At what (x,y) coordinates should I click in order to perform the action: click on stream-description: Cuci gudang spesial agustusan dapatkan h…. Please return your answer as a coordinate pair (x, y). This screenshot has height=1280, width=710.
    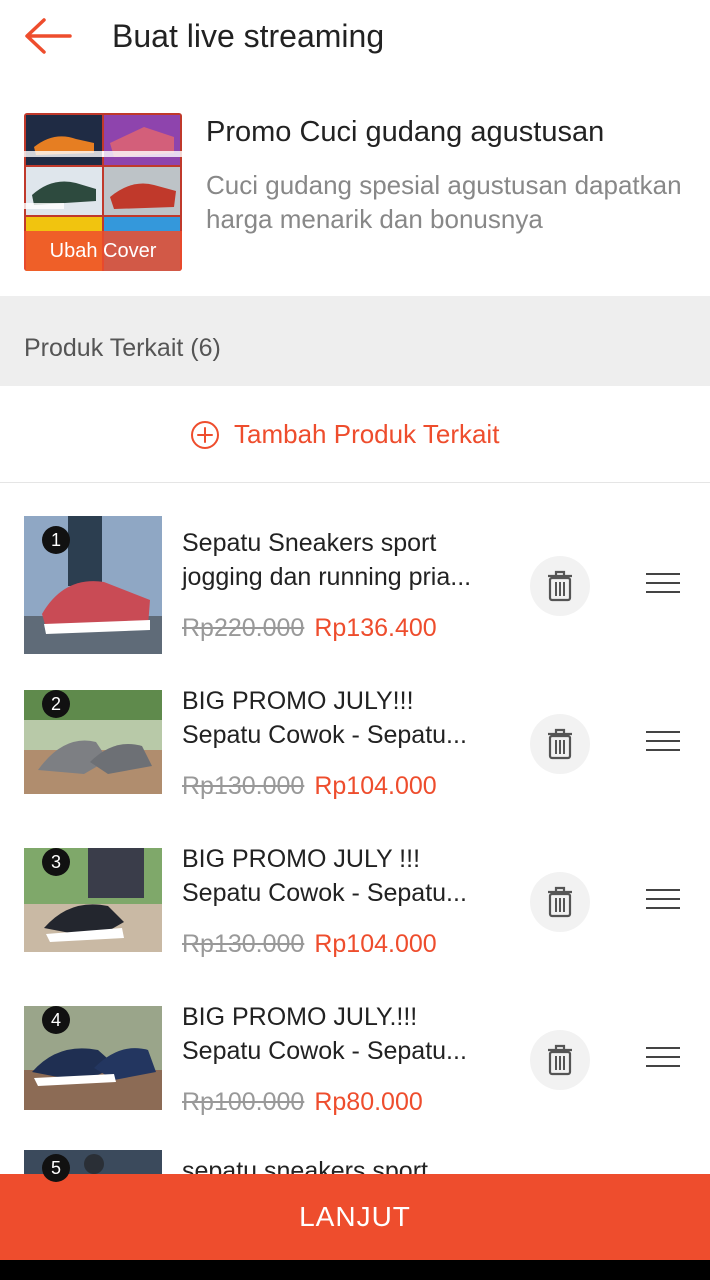
    Looking at the image, I should click on (444, 202).